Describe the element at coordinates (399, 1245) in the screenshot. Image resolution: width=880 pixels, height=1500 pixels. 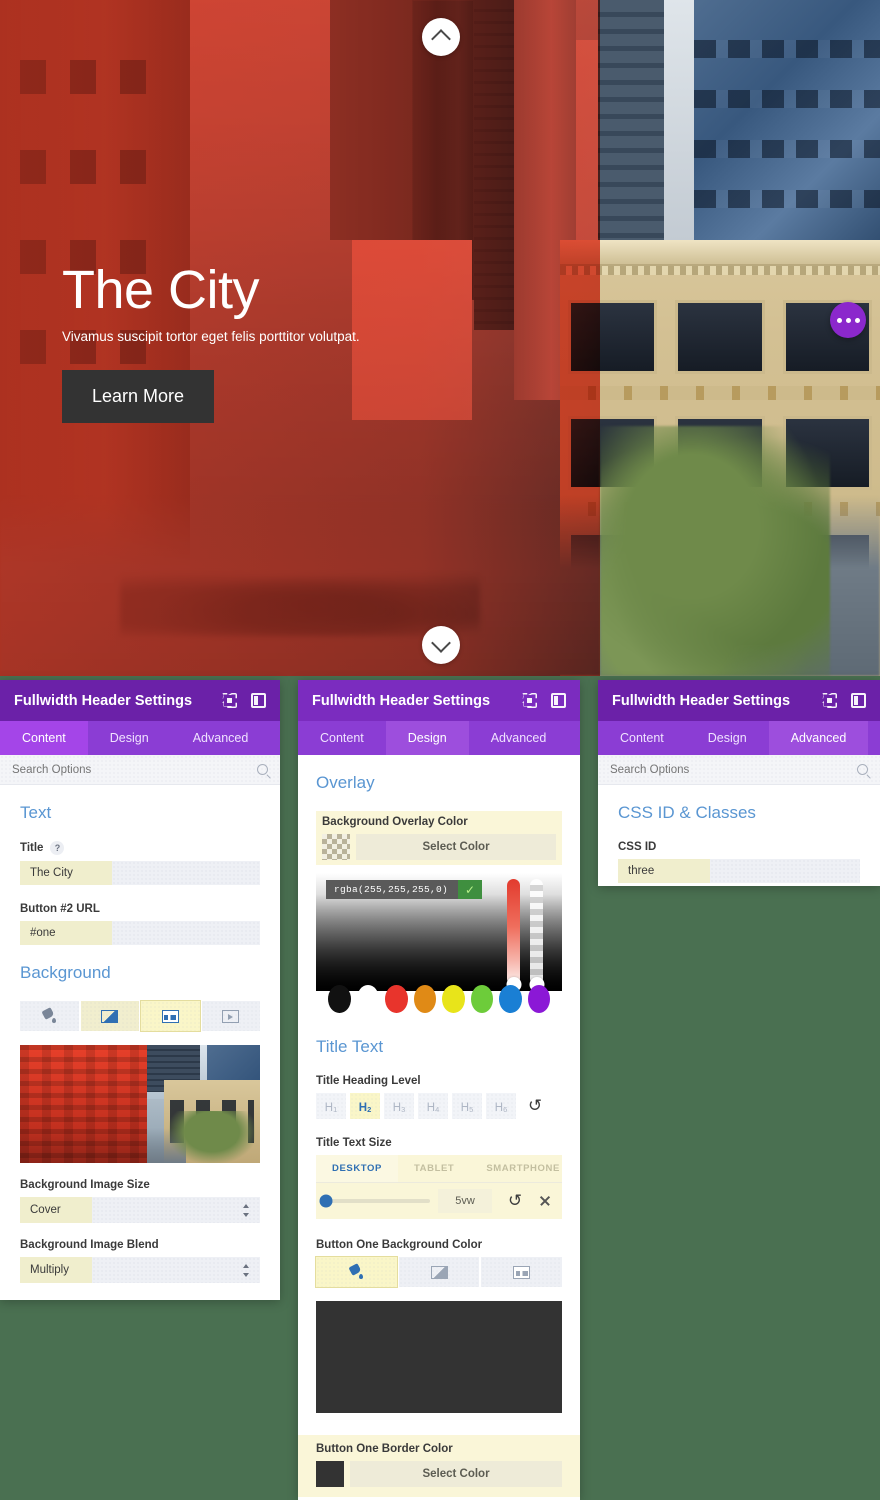
I see `button-one-bg-color-label: Button One Background Color` at that location.